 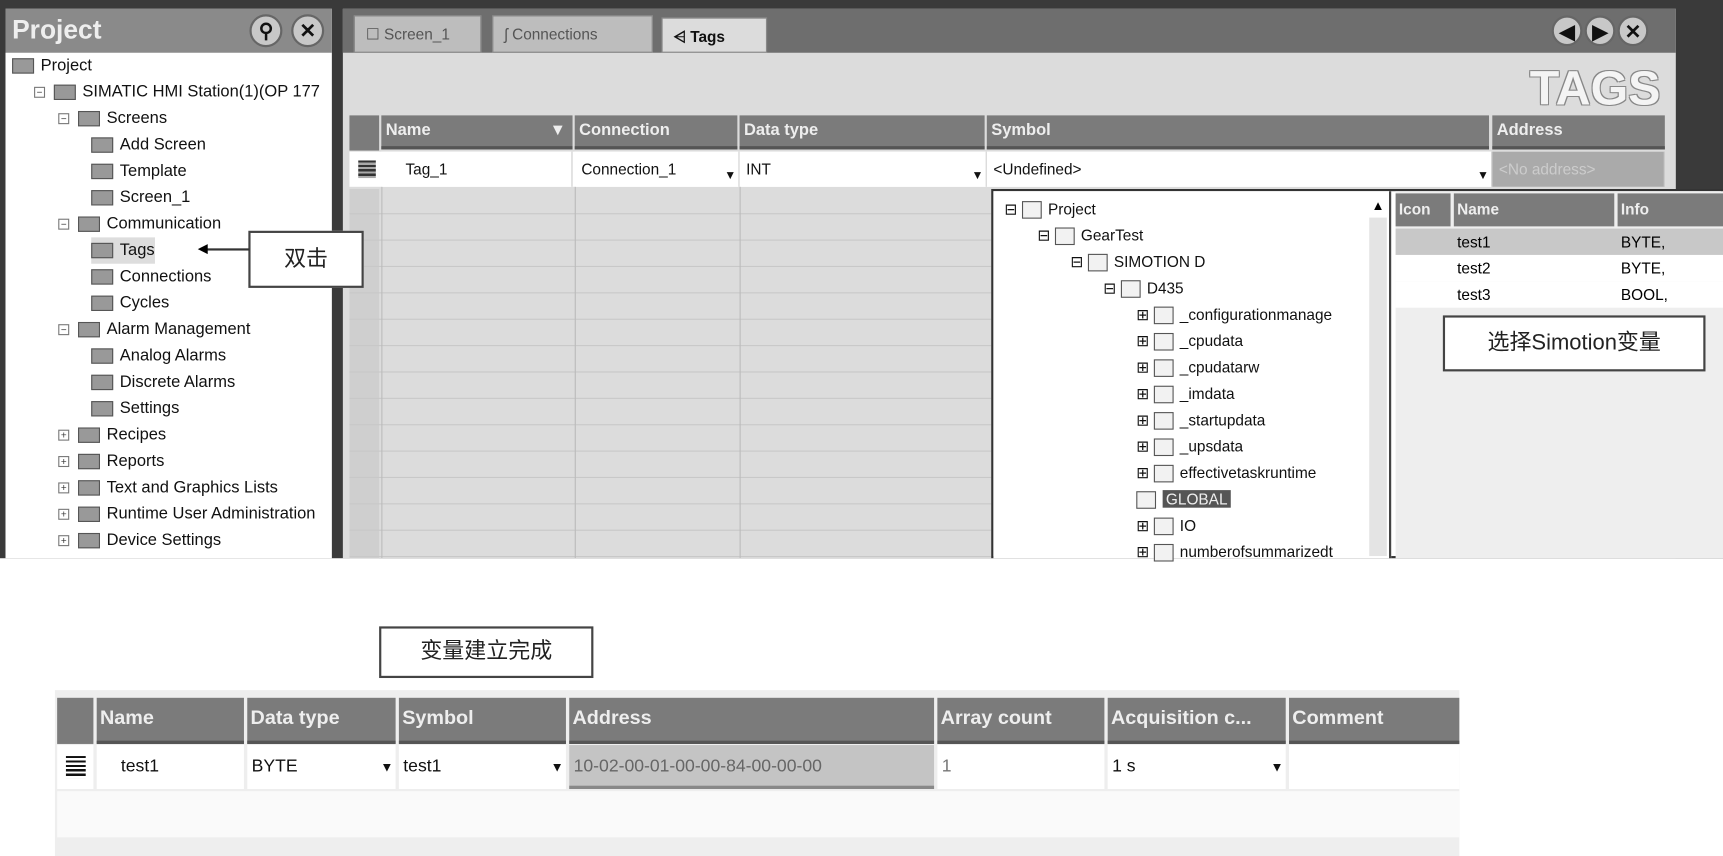 What do you see at coordinates (1670, 210) in the screenshot?
I see `col-info: Info` at bounding box center [1670, 210].